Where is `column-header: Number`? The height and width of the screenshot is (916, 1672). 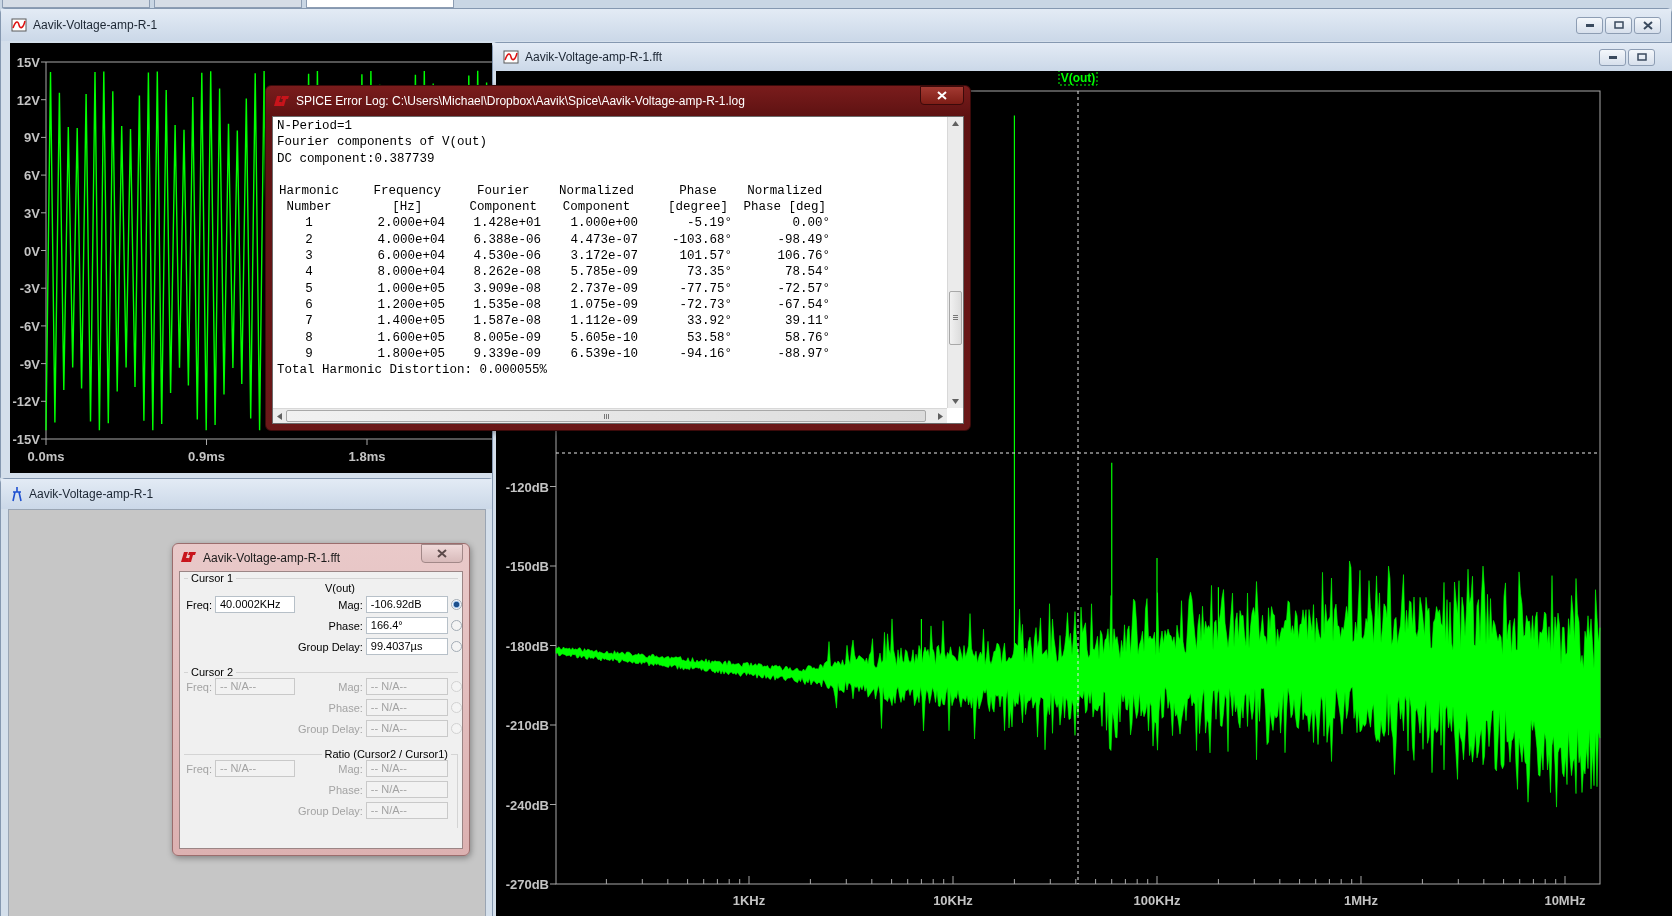 column-header: Number is located at coordinates (309, 207).